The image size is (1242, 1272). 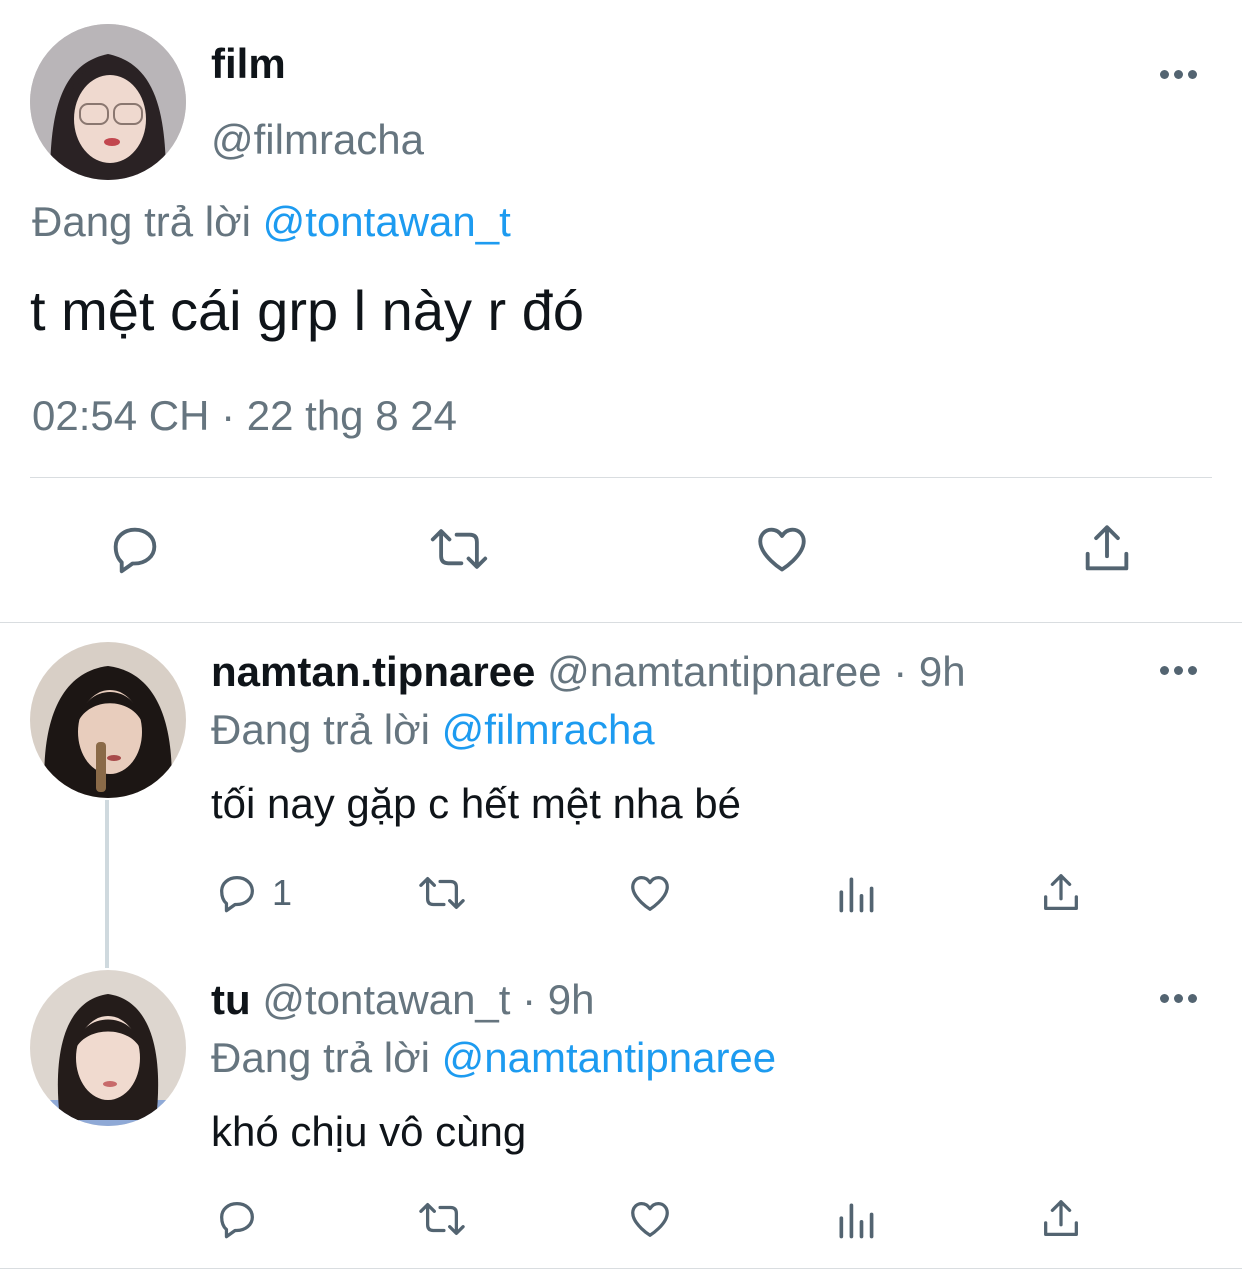 I want to click on replying-to: Đang trả lời @tontawan_t, so click(x=271, y=222).